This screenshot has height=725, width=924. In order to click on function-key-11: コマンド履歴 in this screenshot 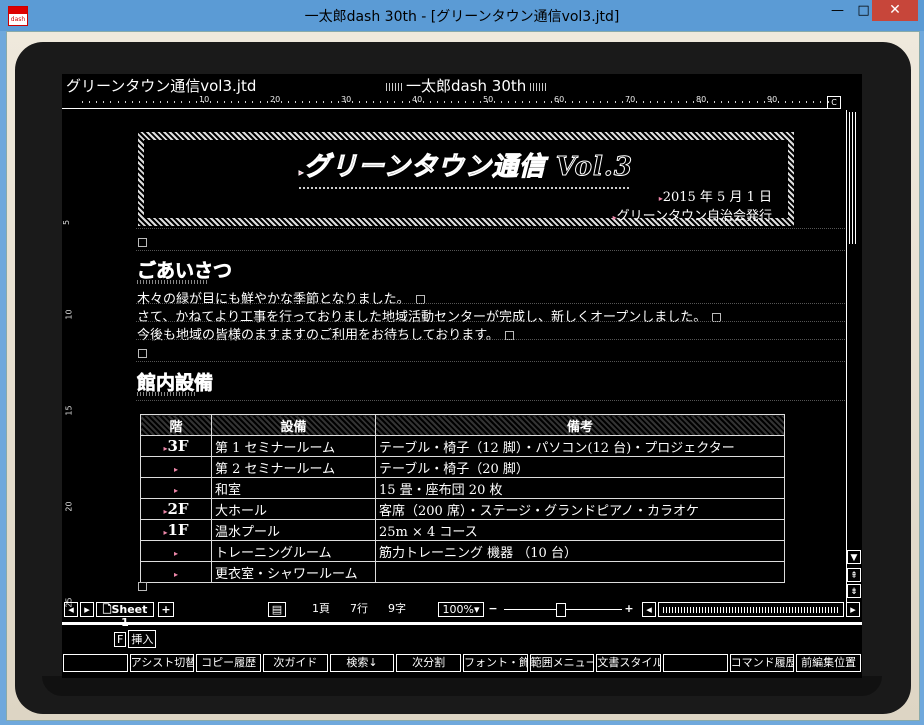, I will do `click(762, 663)`.